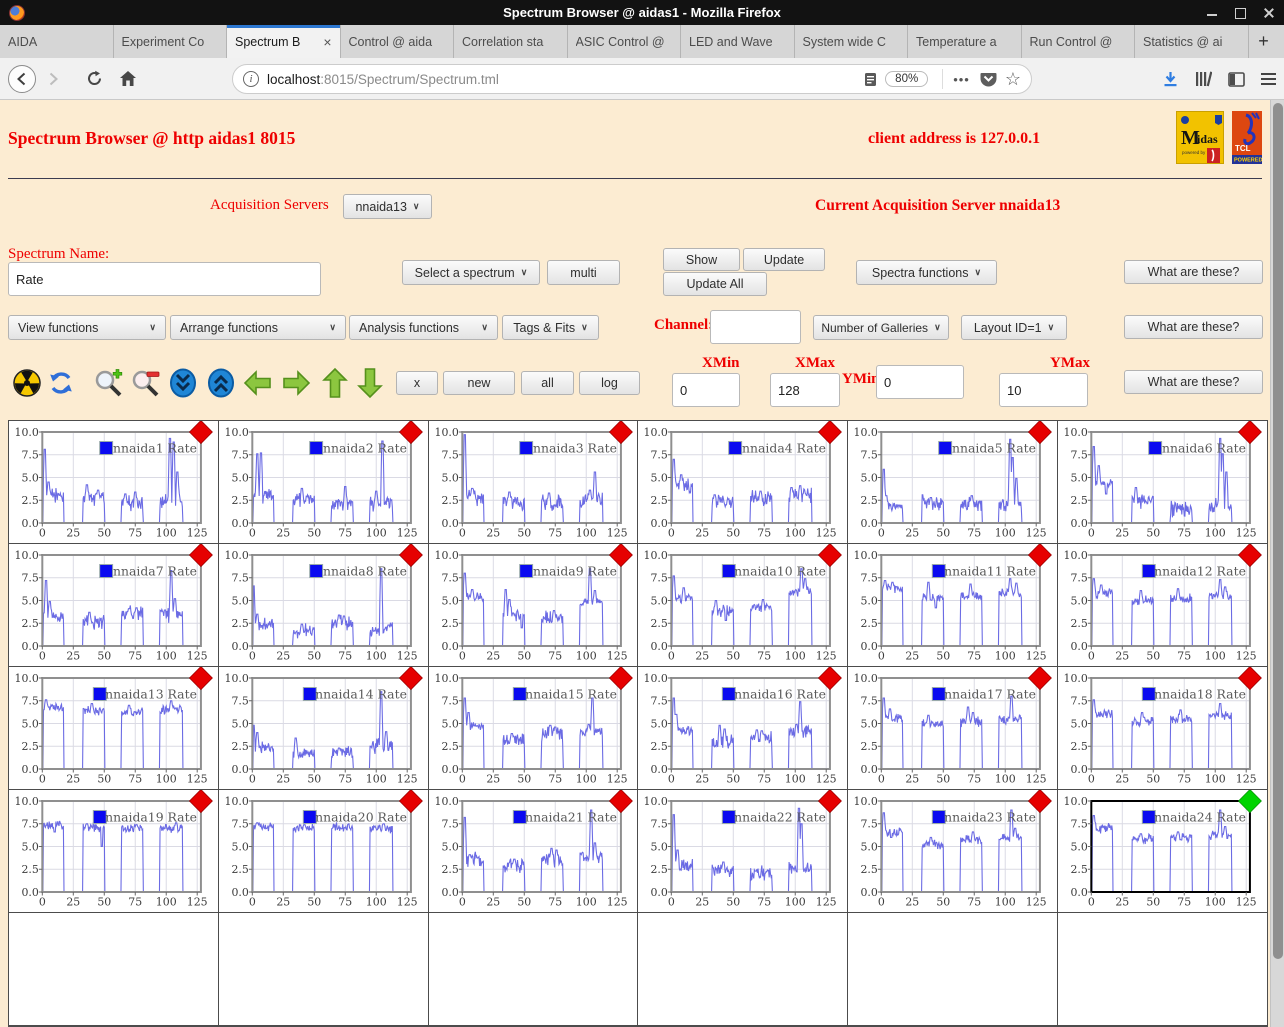 The image size is (1284, 1027). What do you see at coordinates (146, 386) in the screenshot?
I see `zoom-out-icon` at bounding box center [146, 386].